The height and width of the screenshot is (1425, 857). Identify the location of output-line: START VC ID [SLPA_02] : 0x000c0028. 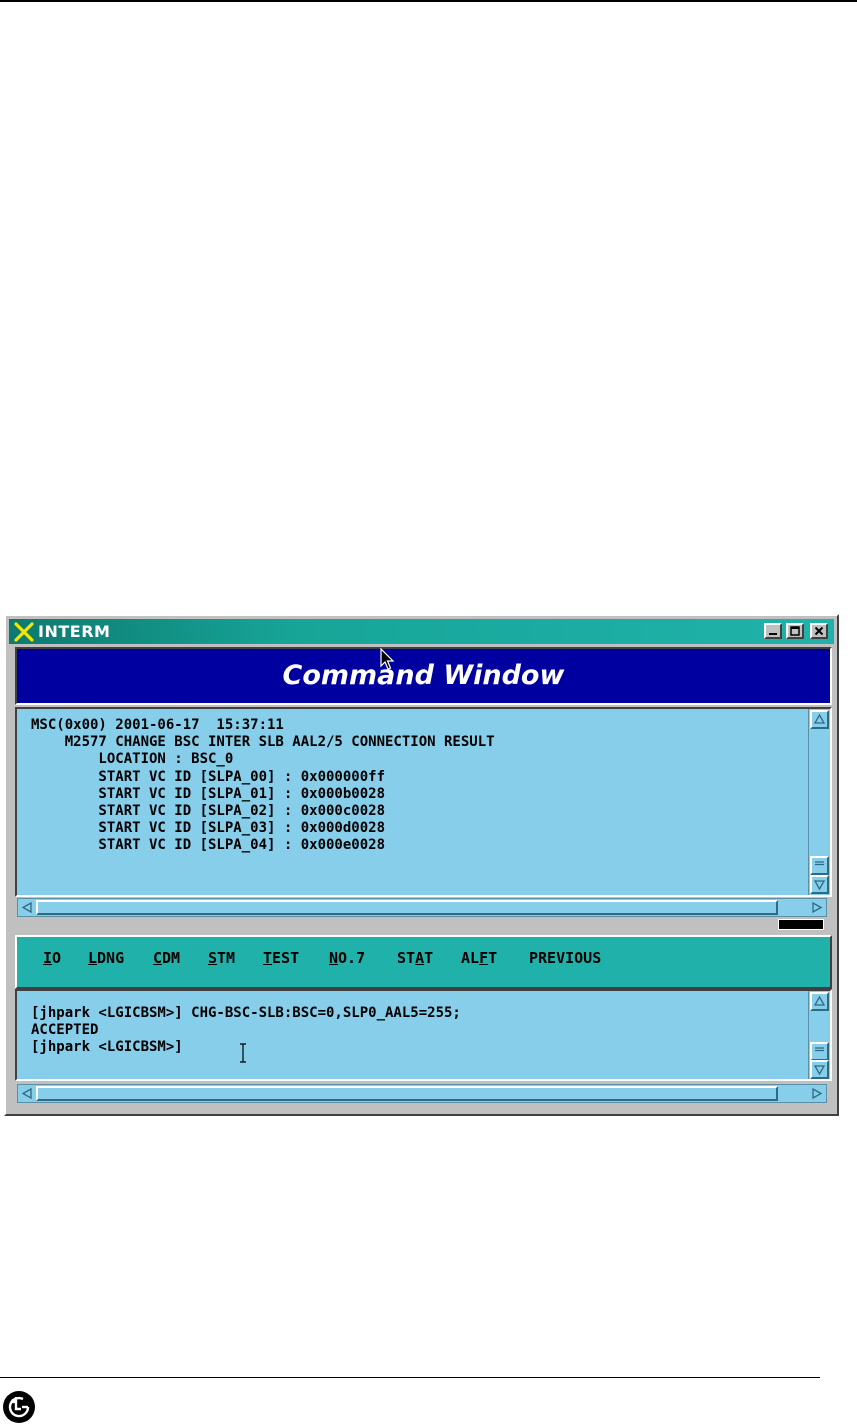
(208, 811).